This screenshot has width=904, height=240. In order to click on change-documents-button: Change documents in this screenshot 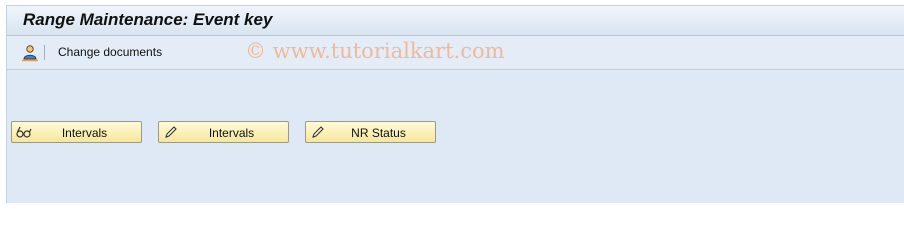, I will do `click(110, 52)`.